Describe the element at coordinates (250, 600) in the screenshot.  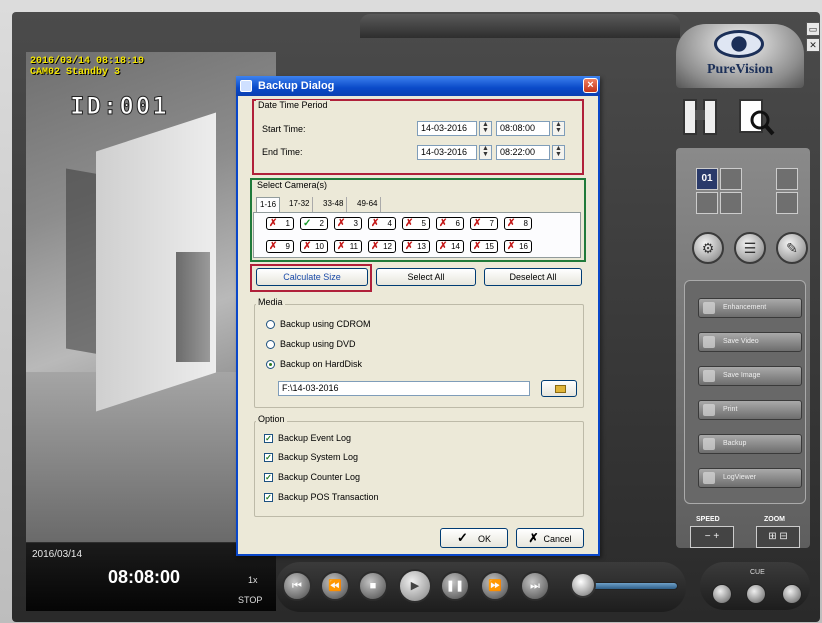
I see `playback-state: STOP` at that location.